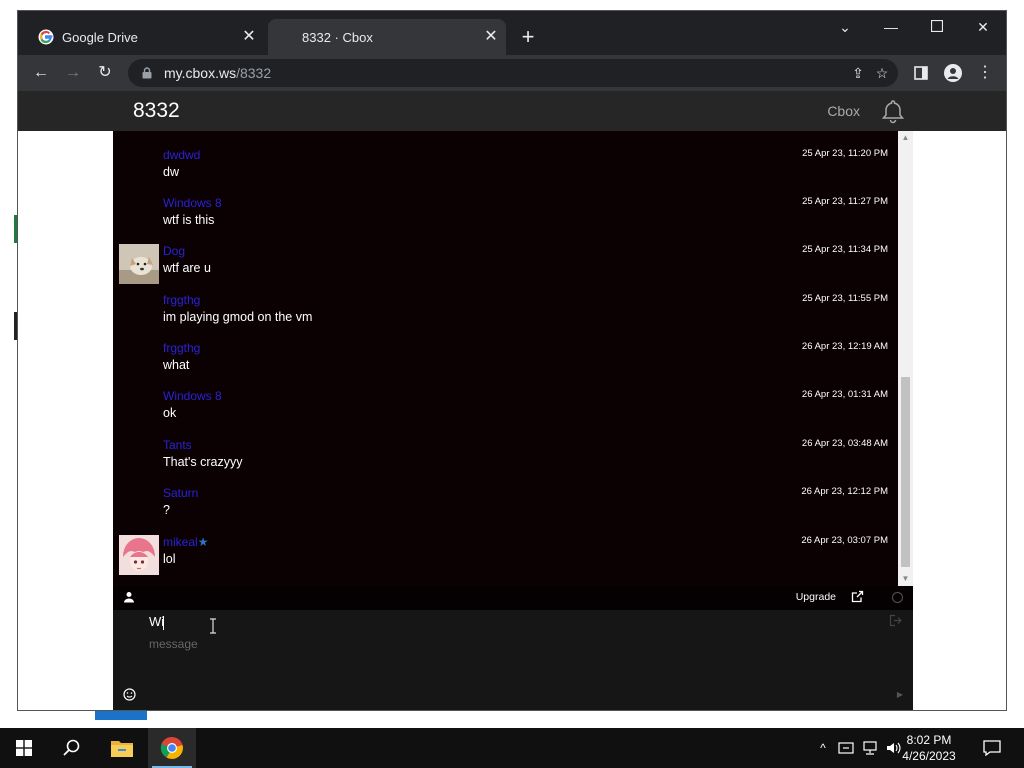  Describe the element at coordinates (100, 37) in the screenshot. I see `tab-title: Google Drive` at that location.